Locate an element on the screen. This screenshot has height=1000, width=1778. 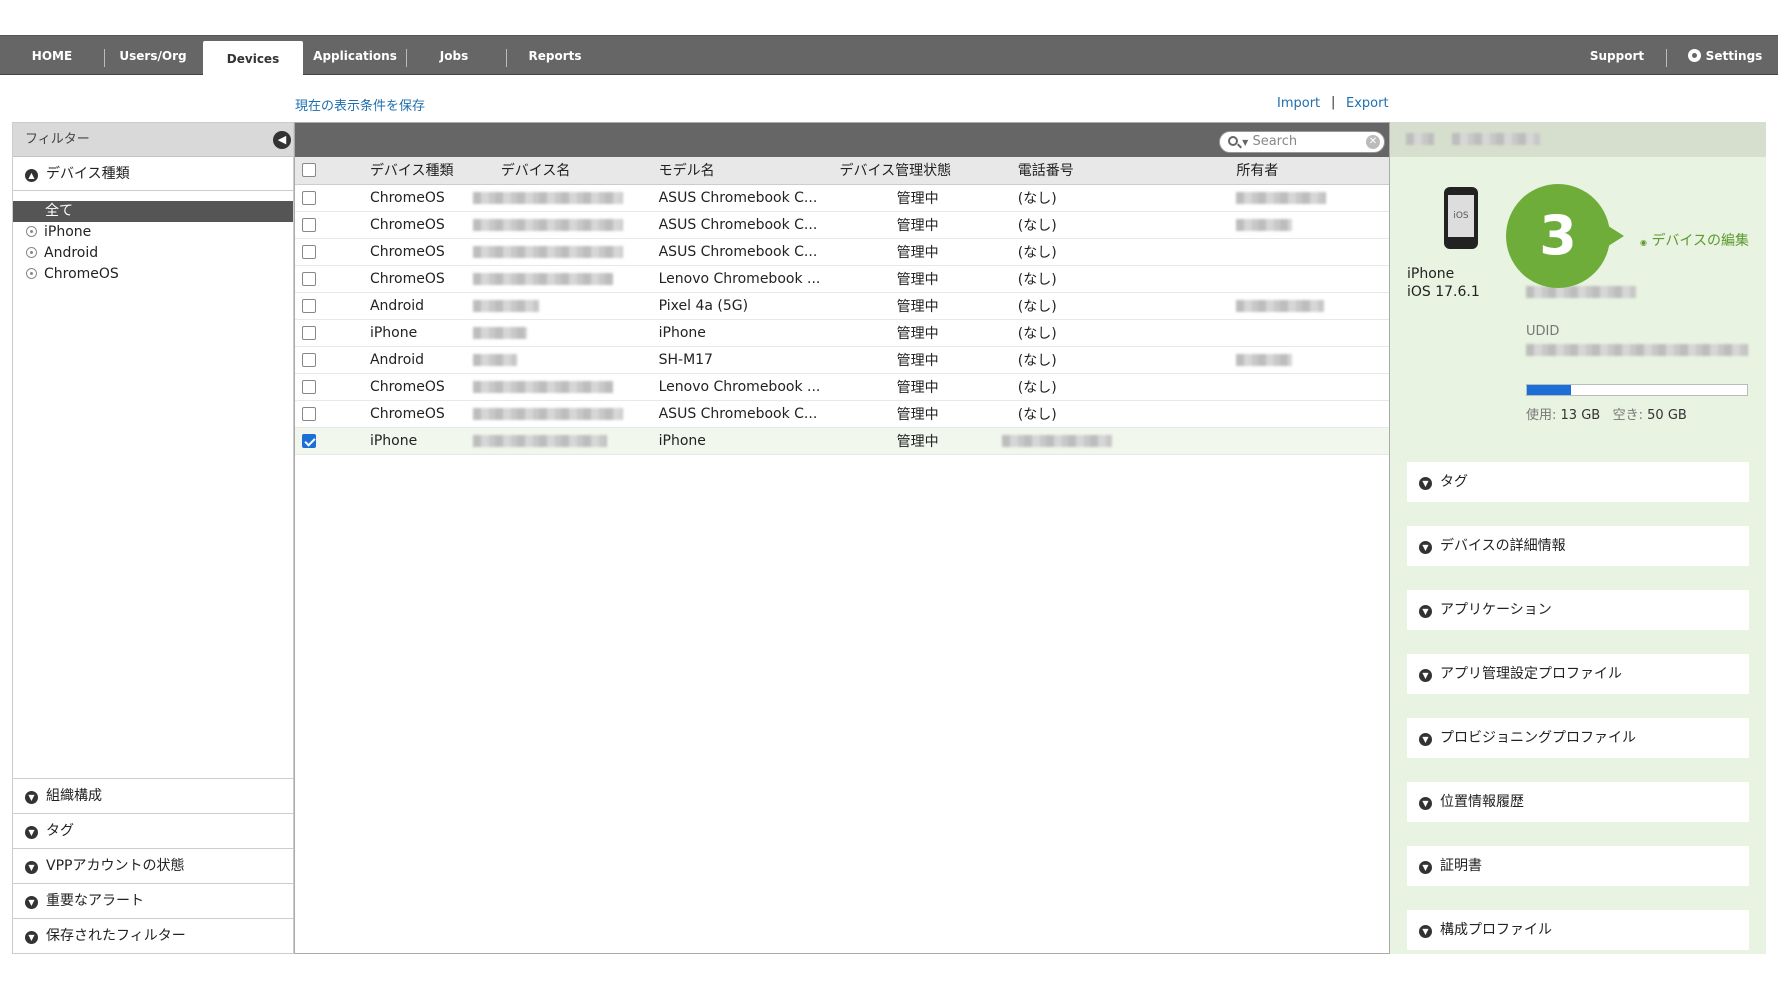
filter-item-iphone: iPhone is located at coordinates (153, 232).